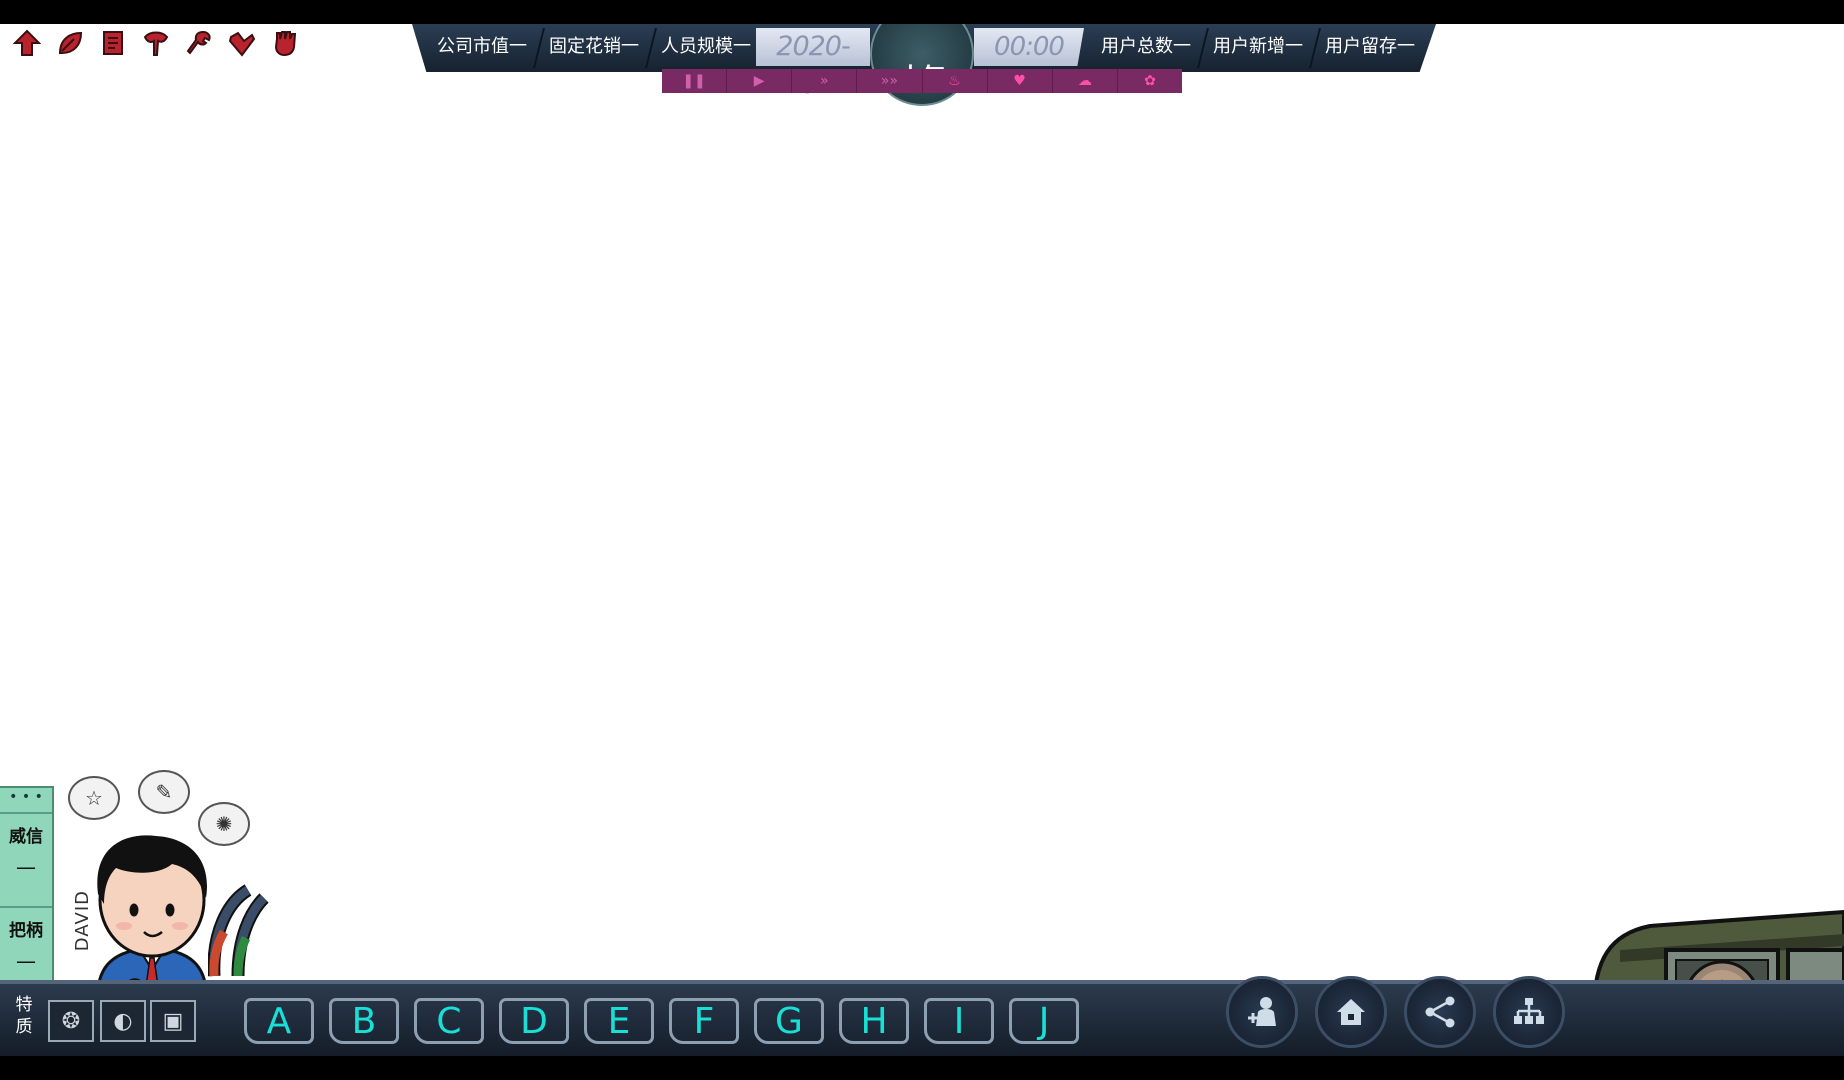  I want to click on bottom-bar-rim, so click(922, 982).